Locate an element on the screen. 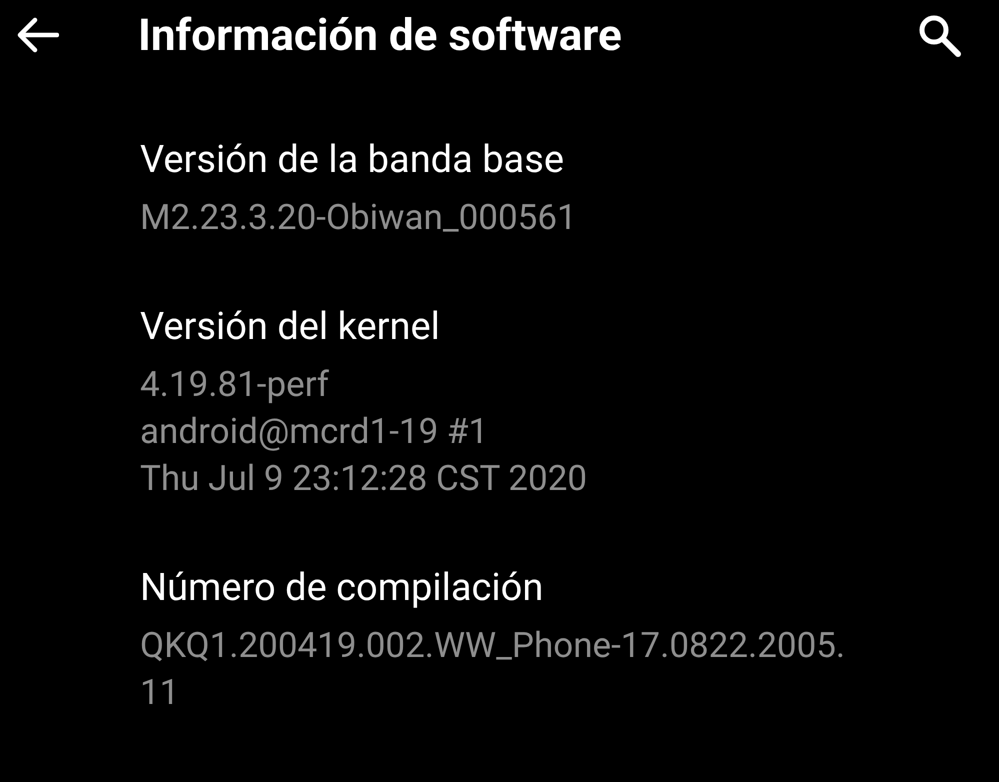 The height and width of the screenshot is (782, 999). search-icon is located at coordinates (939, 35).